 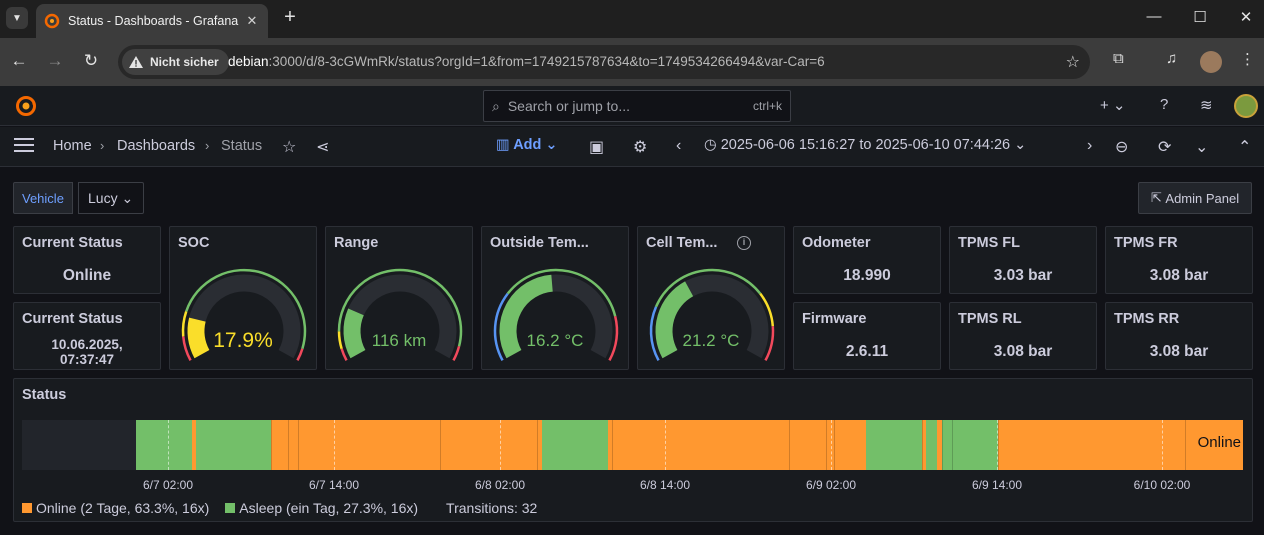 I want to click on tpms-fl-panel: TPMS FL 3.03 bar, so click(x=1023, y=260).